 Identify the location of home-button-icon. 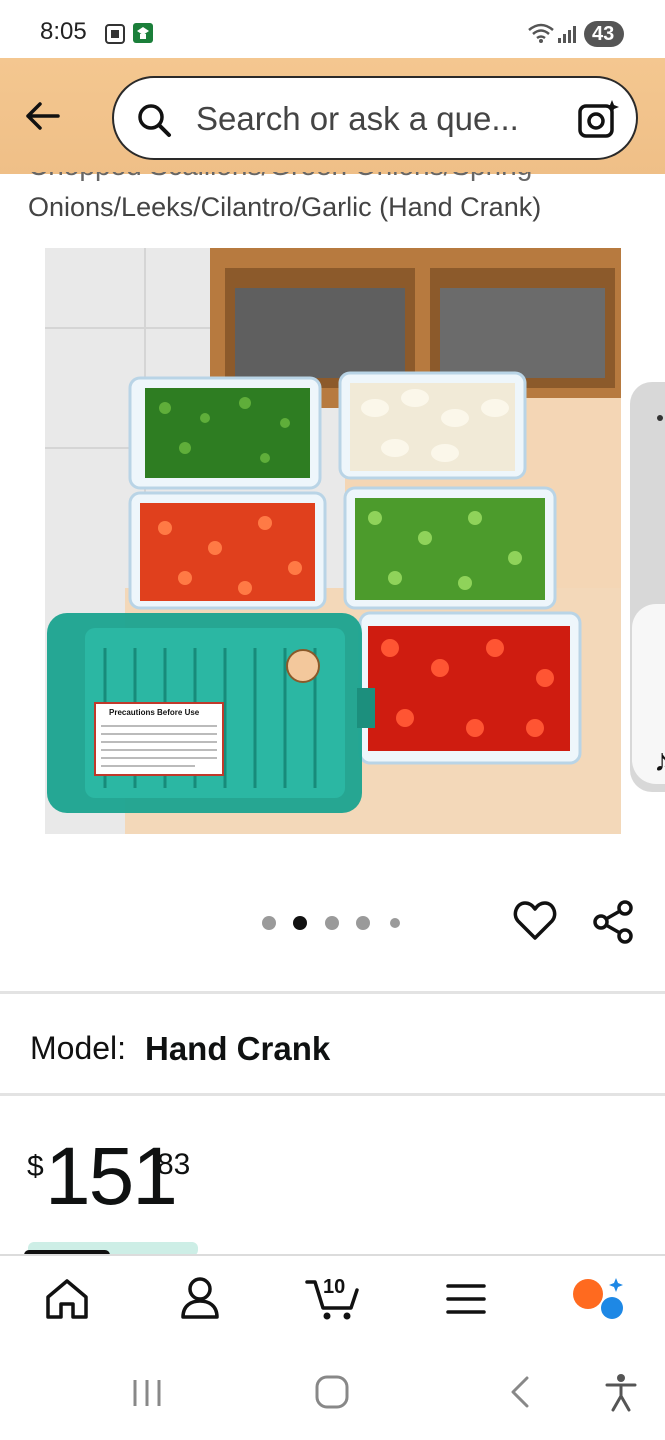
(332, 1392).